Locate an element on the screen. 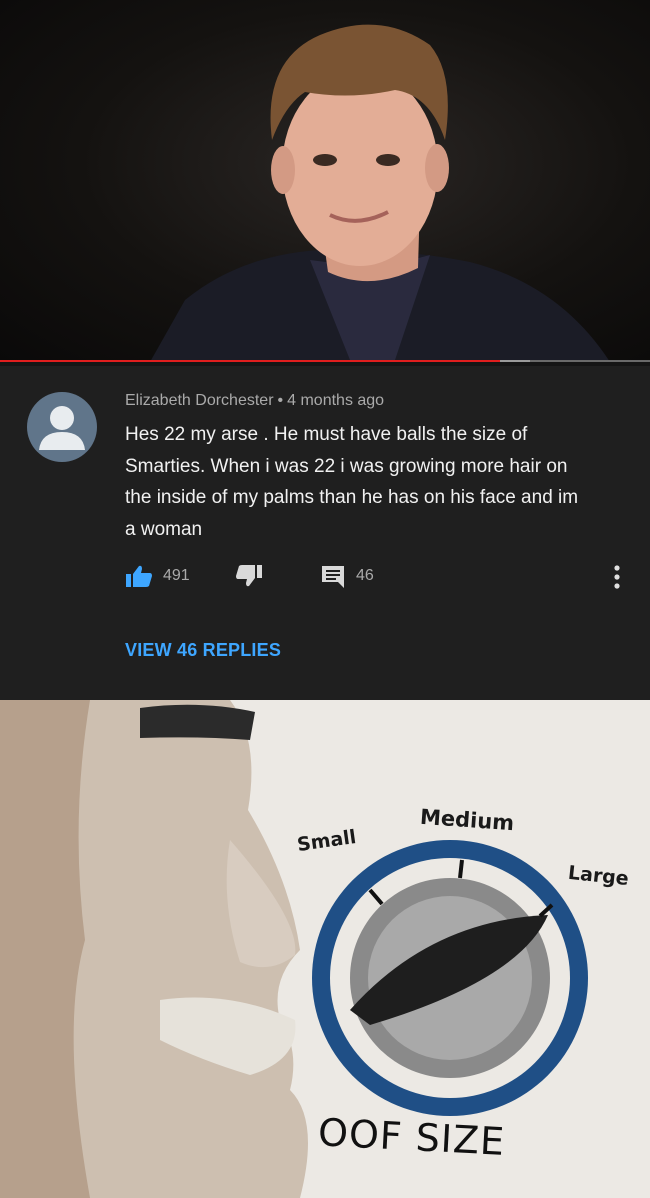 The width and height of the screenshot is (650, 1198). avatar is located at coordinates (62, 427).